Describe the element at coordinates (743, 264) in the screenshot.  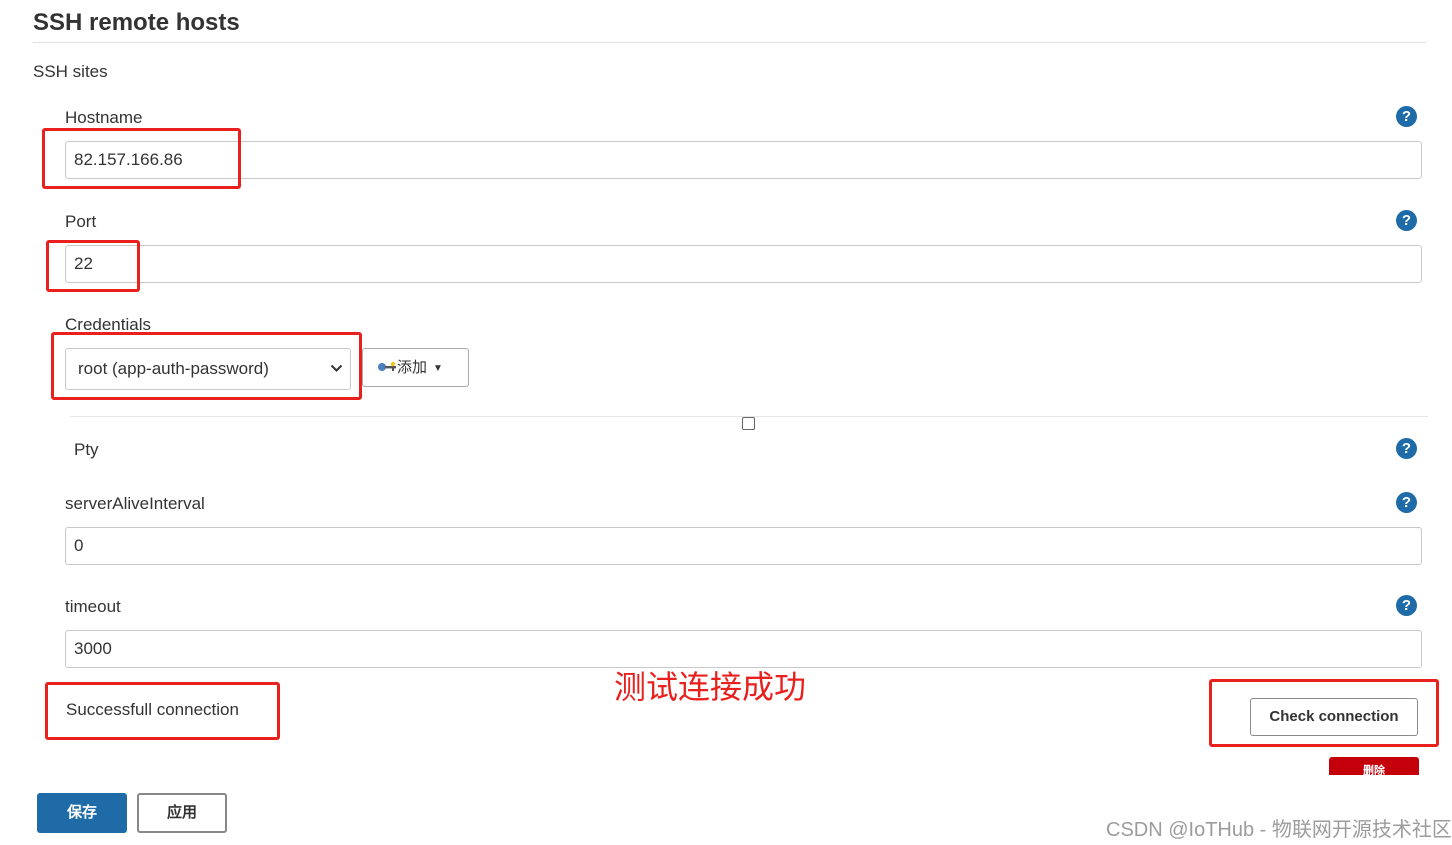
I see `port-input` at that location.